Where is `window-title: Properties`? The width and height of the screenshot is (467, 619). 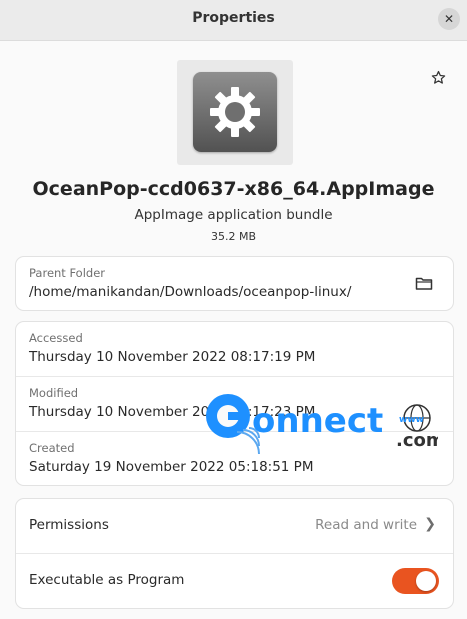
window-title: Properties is located at coordinates (233, 18).